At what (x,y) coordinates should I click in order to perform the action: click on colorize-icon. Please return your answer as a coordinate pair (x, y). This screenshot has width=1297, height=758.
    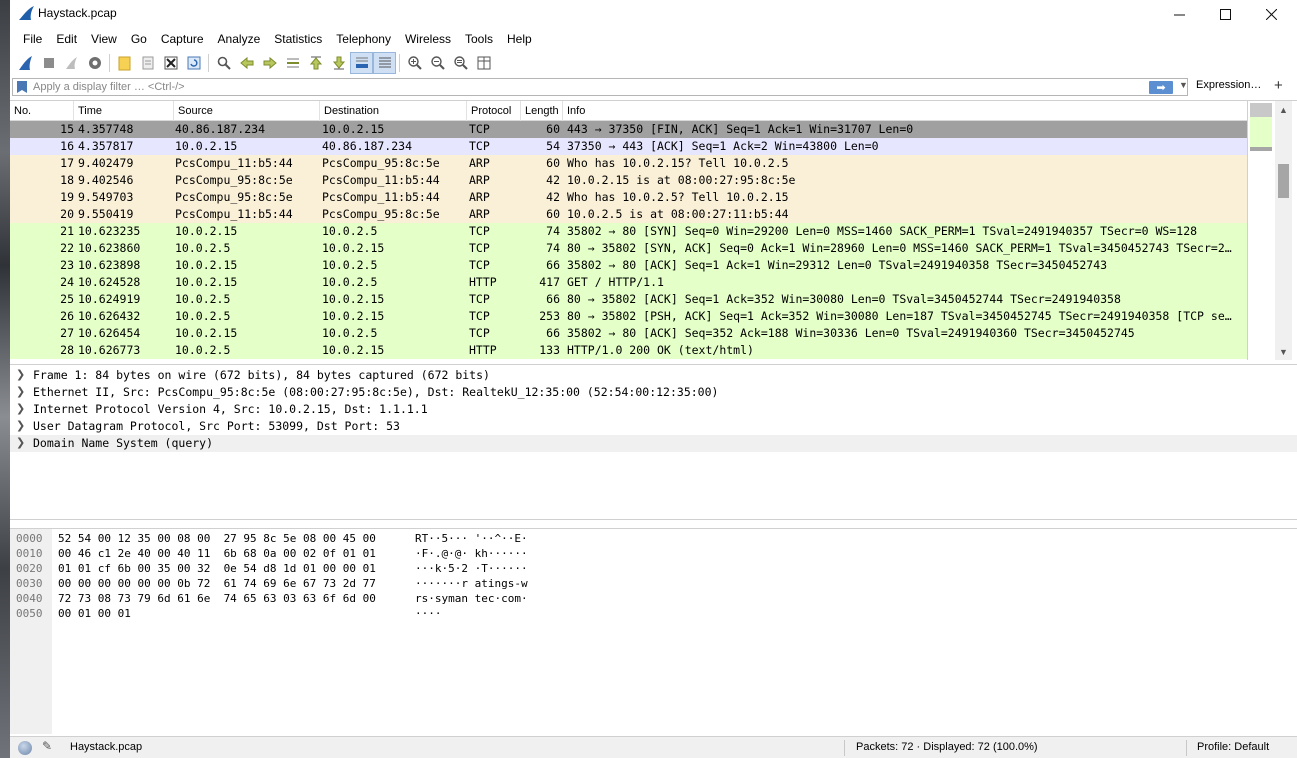
    Looking at the image, I should click on (384, 62).